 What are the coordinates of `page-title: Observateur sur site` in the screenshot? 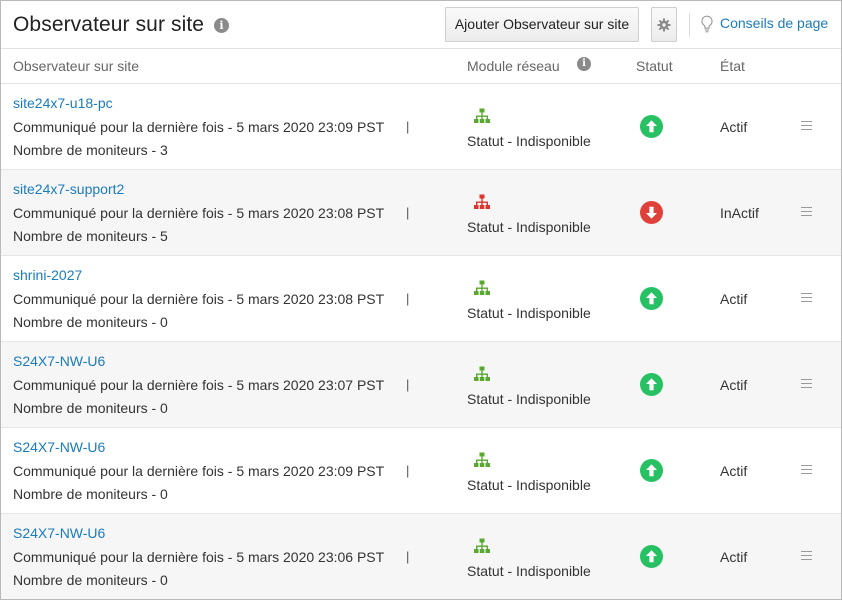 It's located at (109, 24).